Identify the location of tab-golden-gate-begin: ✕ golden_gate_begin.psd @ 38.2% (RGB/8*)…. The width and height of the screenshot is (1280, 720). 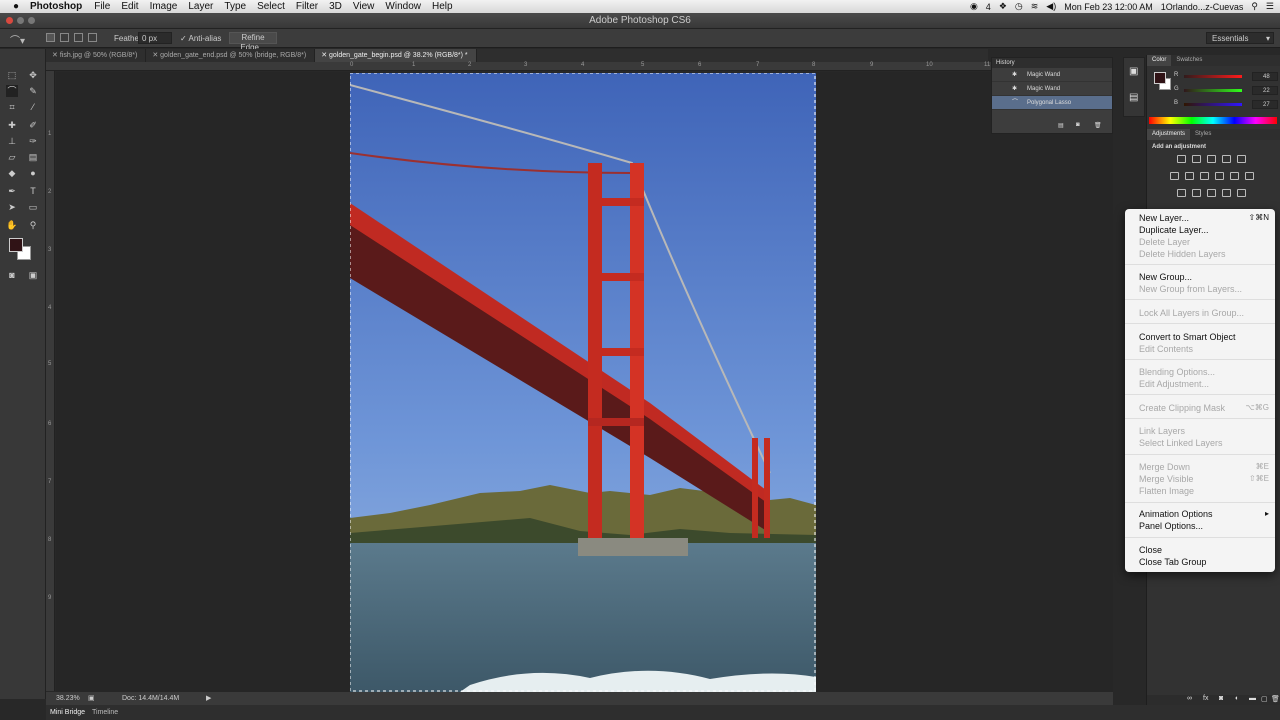
(396, 55).